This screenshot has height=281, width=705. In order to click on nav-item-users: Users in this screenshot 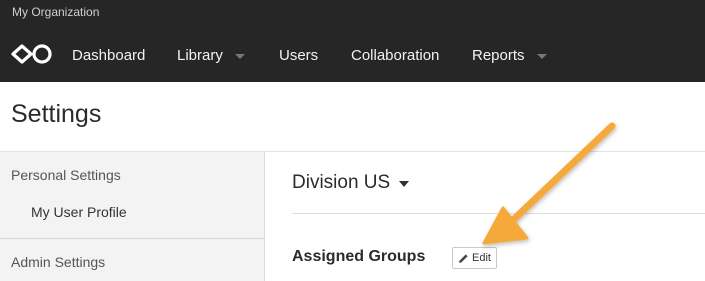, I will do `click(298, 55)`.